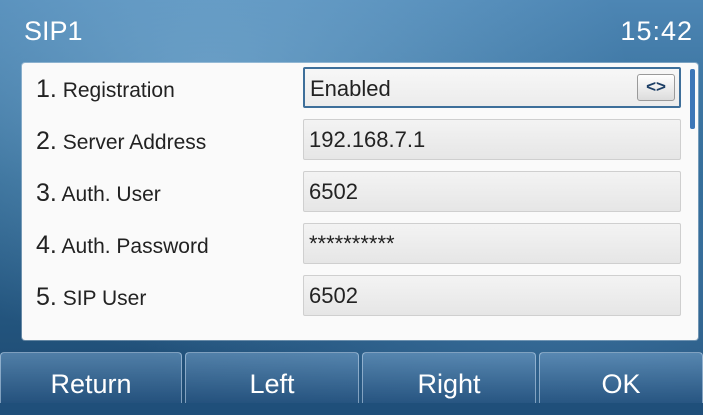 This screenshot has width=703, height=415. Describe the element at coordinates (449, 377) in the screenshot. I see `right-button: Right` at that location.